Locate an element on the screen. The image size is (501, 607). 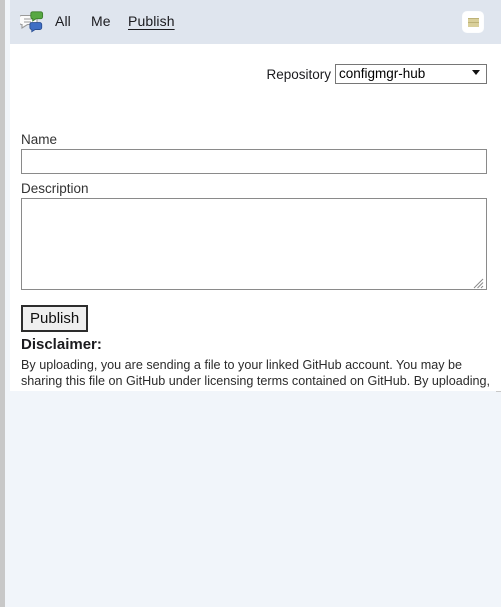
chat-bubbles-icon is located at coordinates (31, 22).